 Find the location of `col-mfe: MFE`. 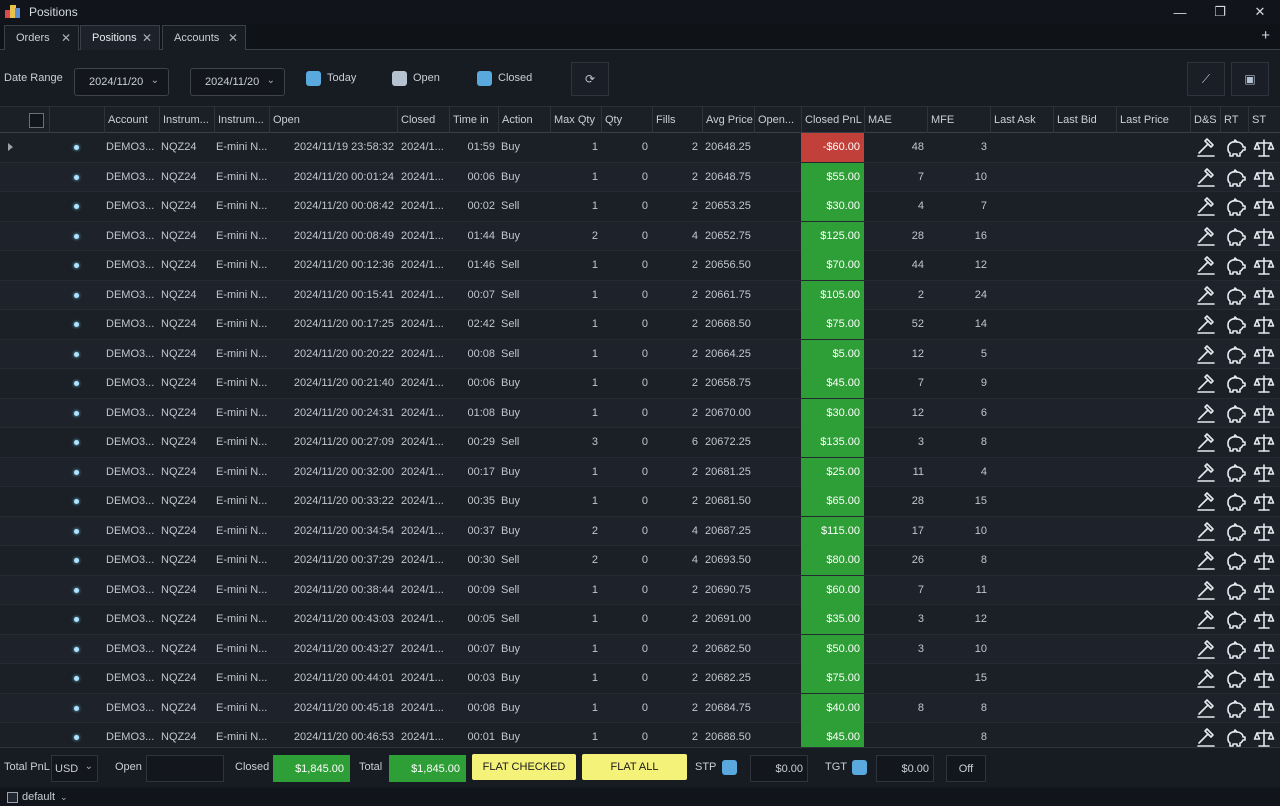

col-mfe: MFE is located at coordinates (958, 120).